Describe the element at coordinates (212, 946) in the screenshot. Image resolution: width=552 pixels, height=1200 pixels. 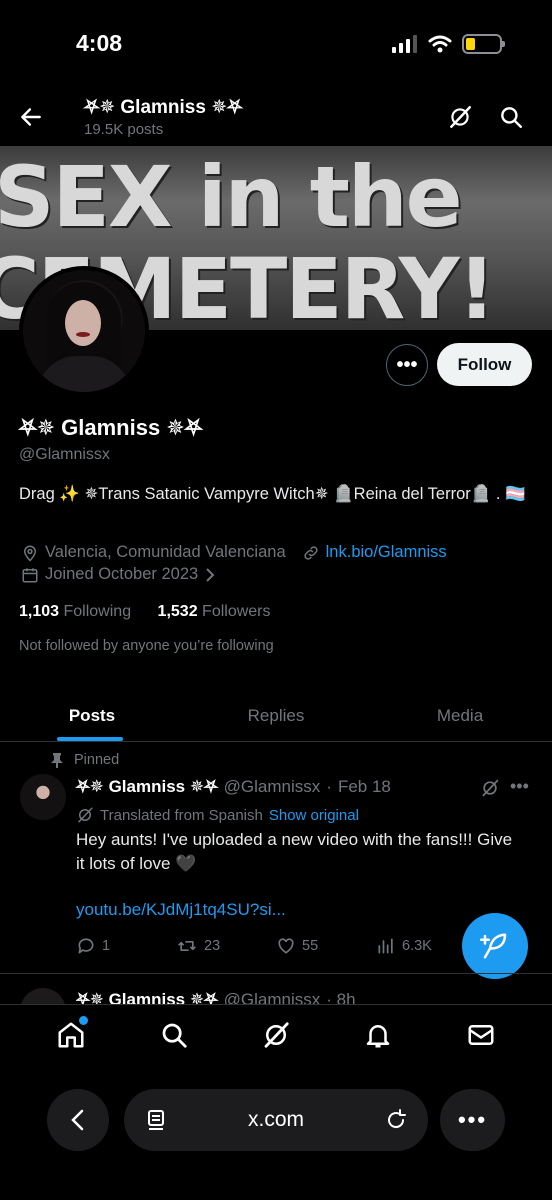
I see `repost-count: 23` at that location.